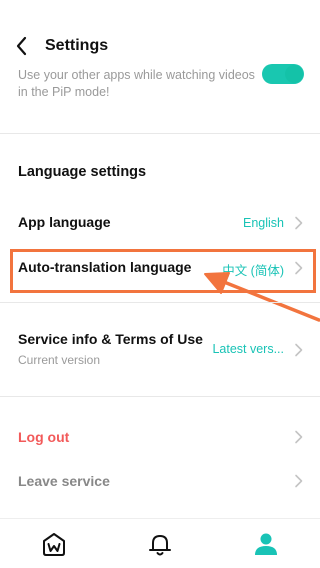 This screenshot has height=568, width=320. I want to click on bottom-nav, so click(160, 543).